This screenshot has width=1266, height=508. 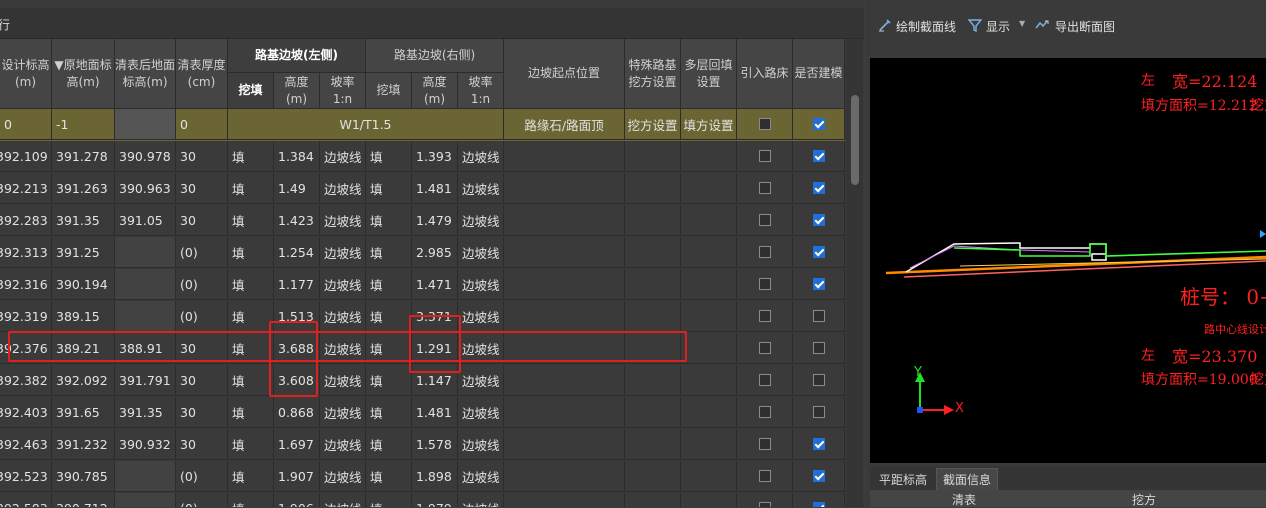 I want to click on cell-right-height: 1.481, so click(x=435, y=188).